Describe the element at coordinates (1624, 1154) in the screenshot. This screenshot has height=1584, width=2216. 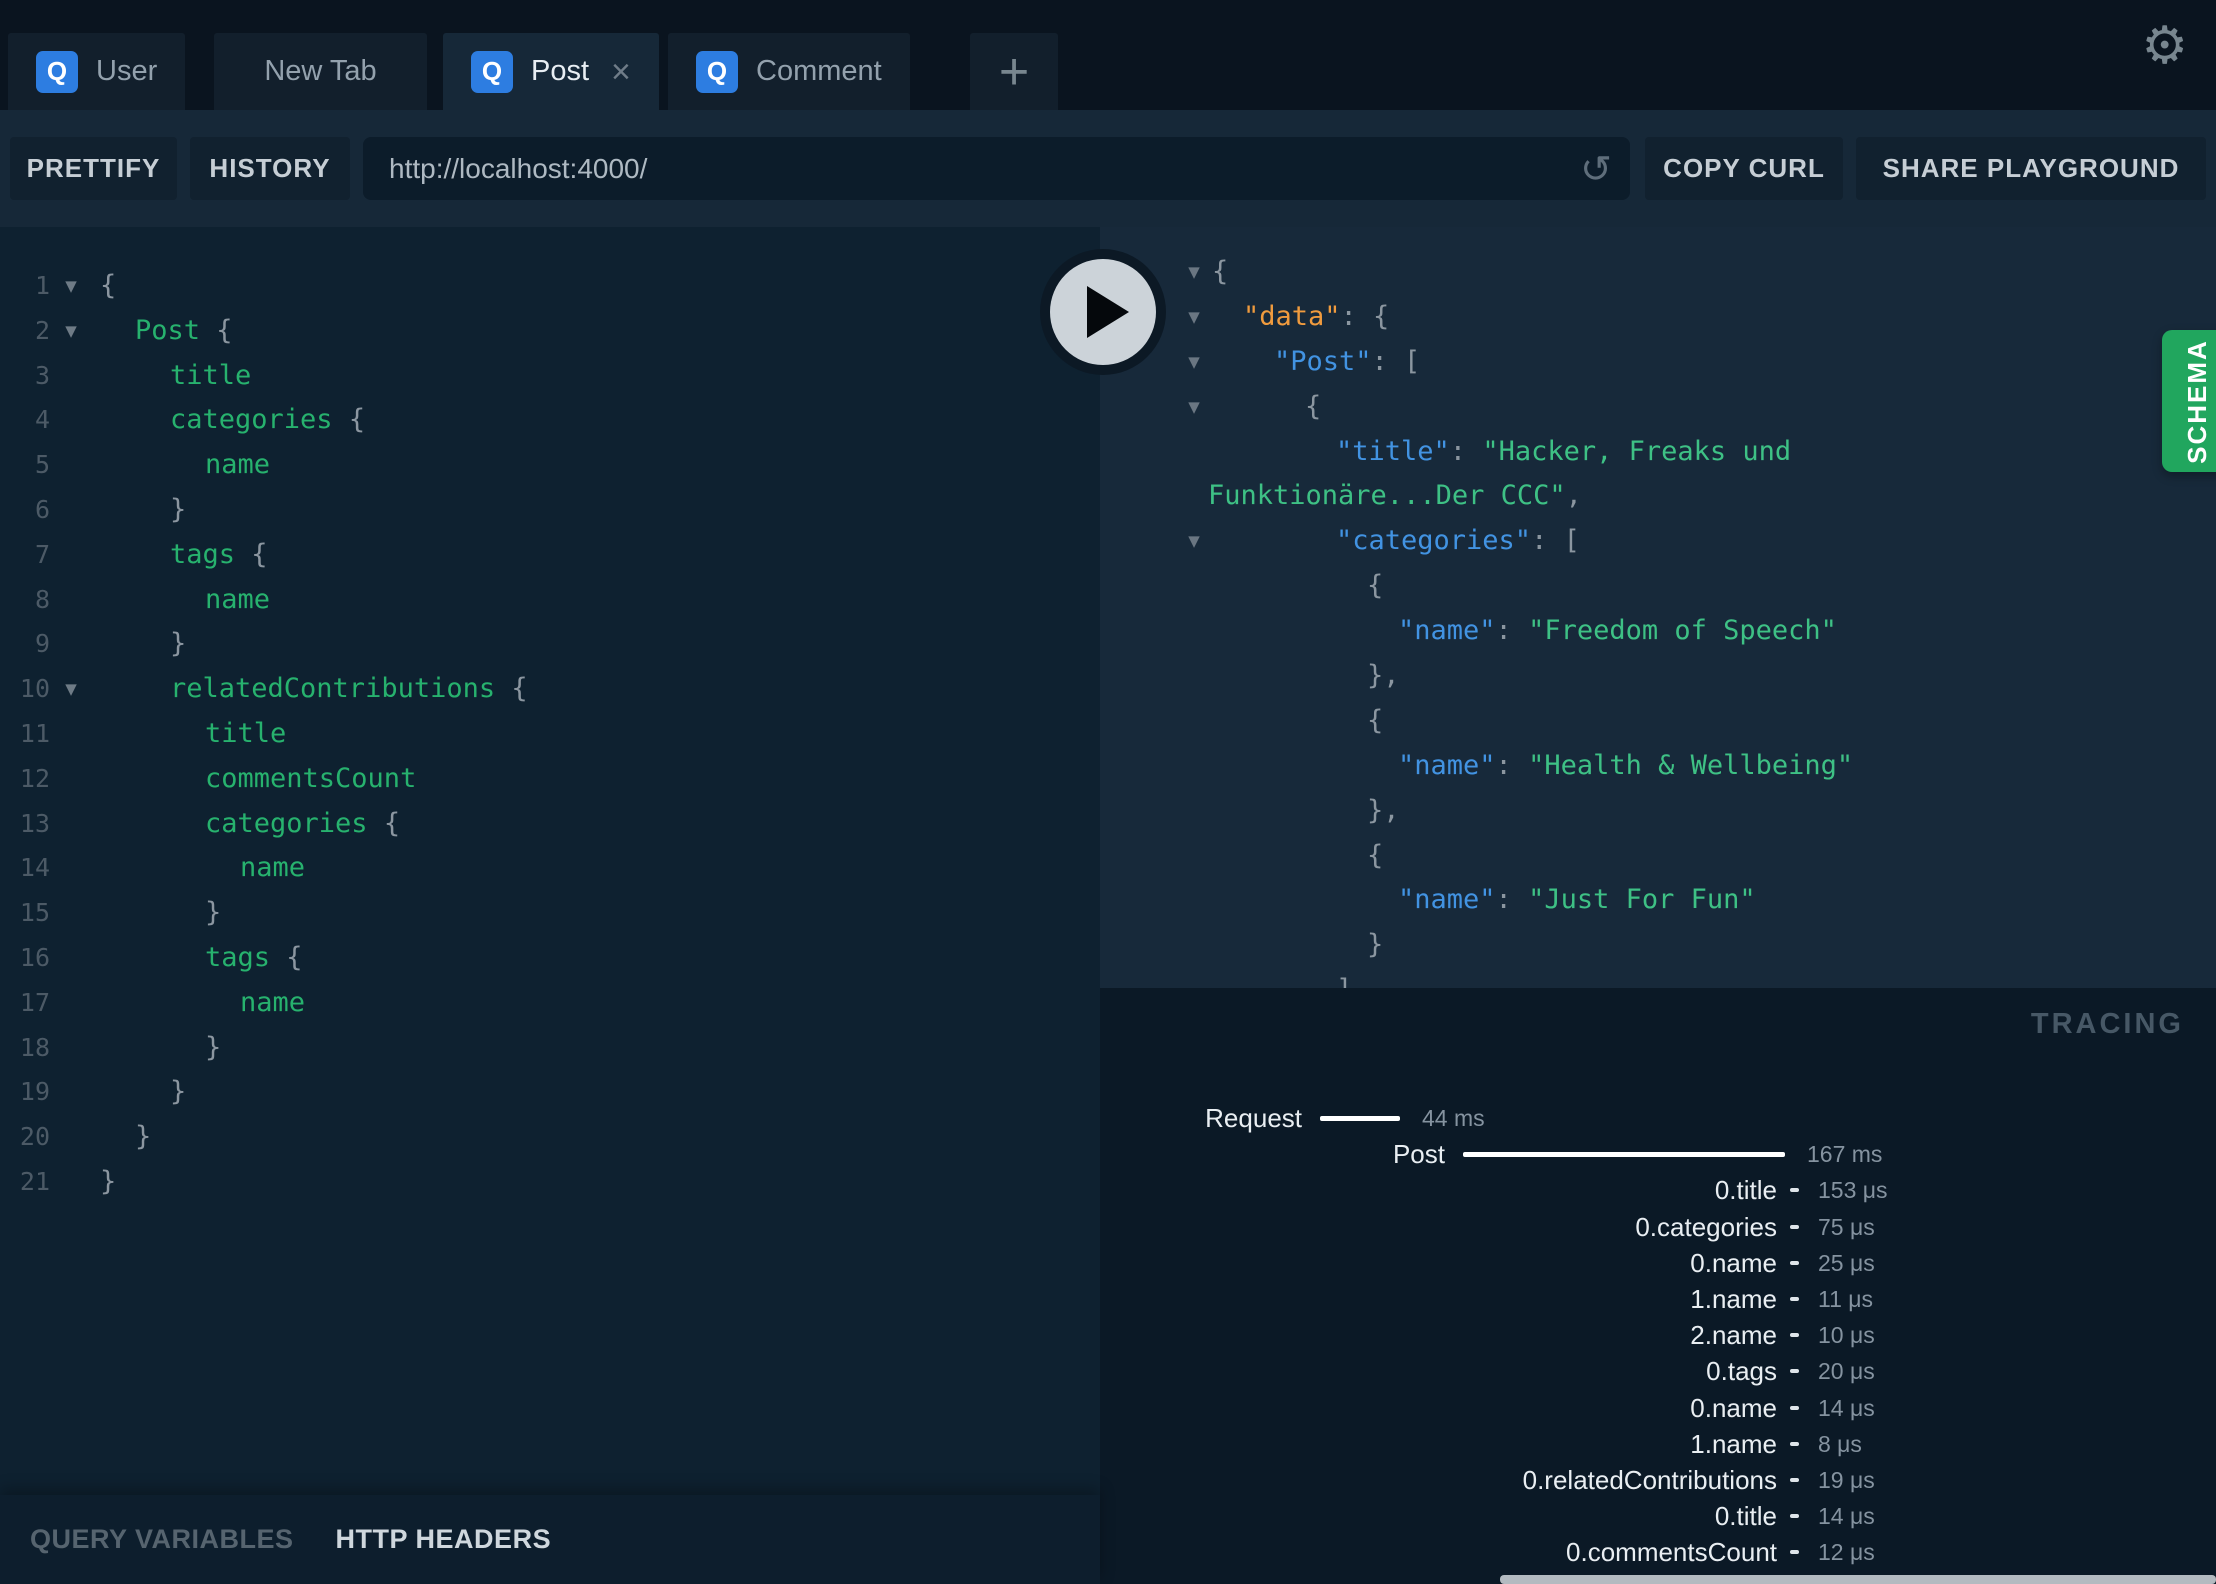
I see `trace-duration-bar` at that location.